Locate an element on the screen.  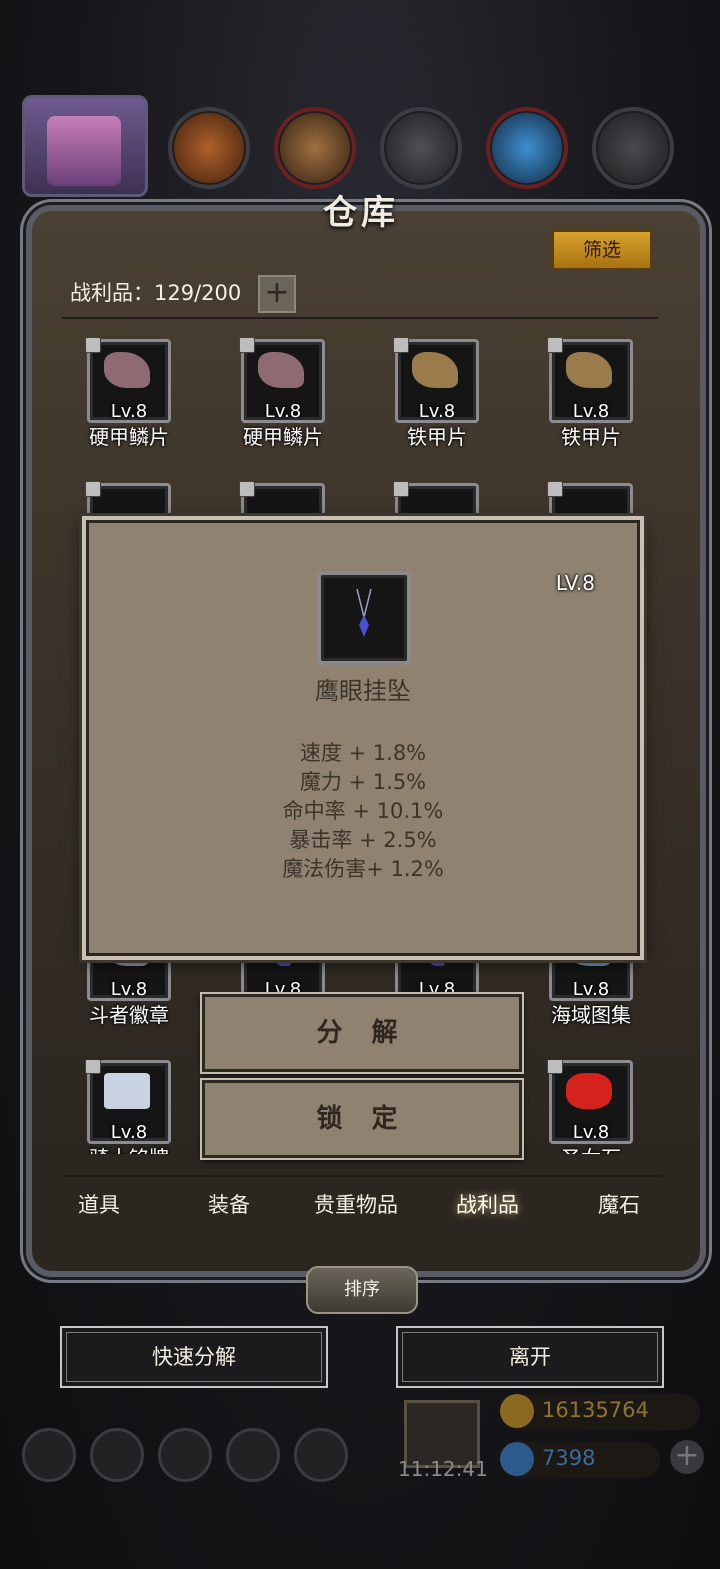
category-tabs: 道具 装备 贵重物品 战利品 魔石 is located at coordinates (362, 1205).